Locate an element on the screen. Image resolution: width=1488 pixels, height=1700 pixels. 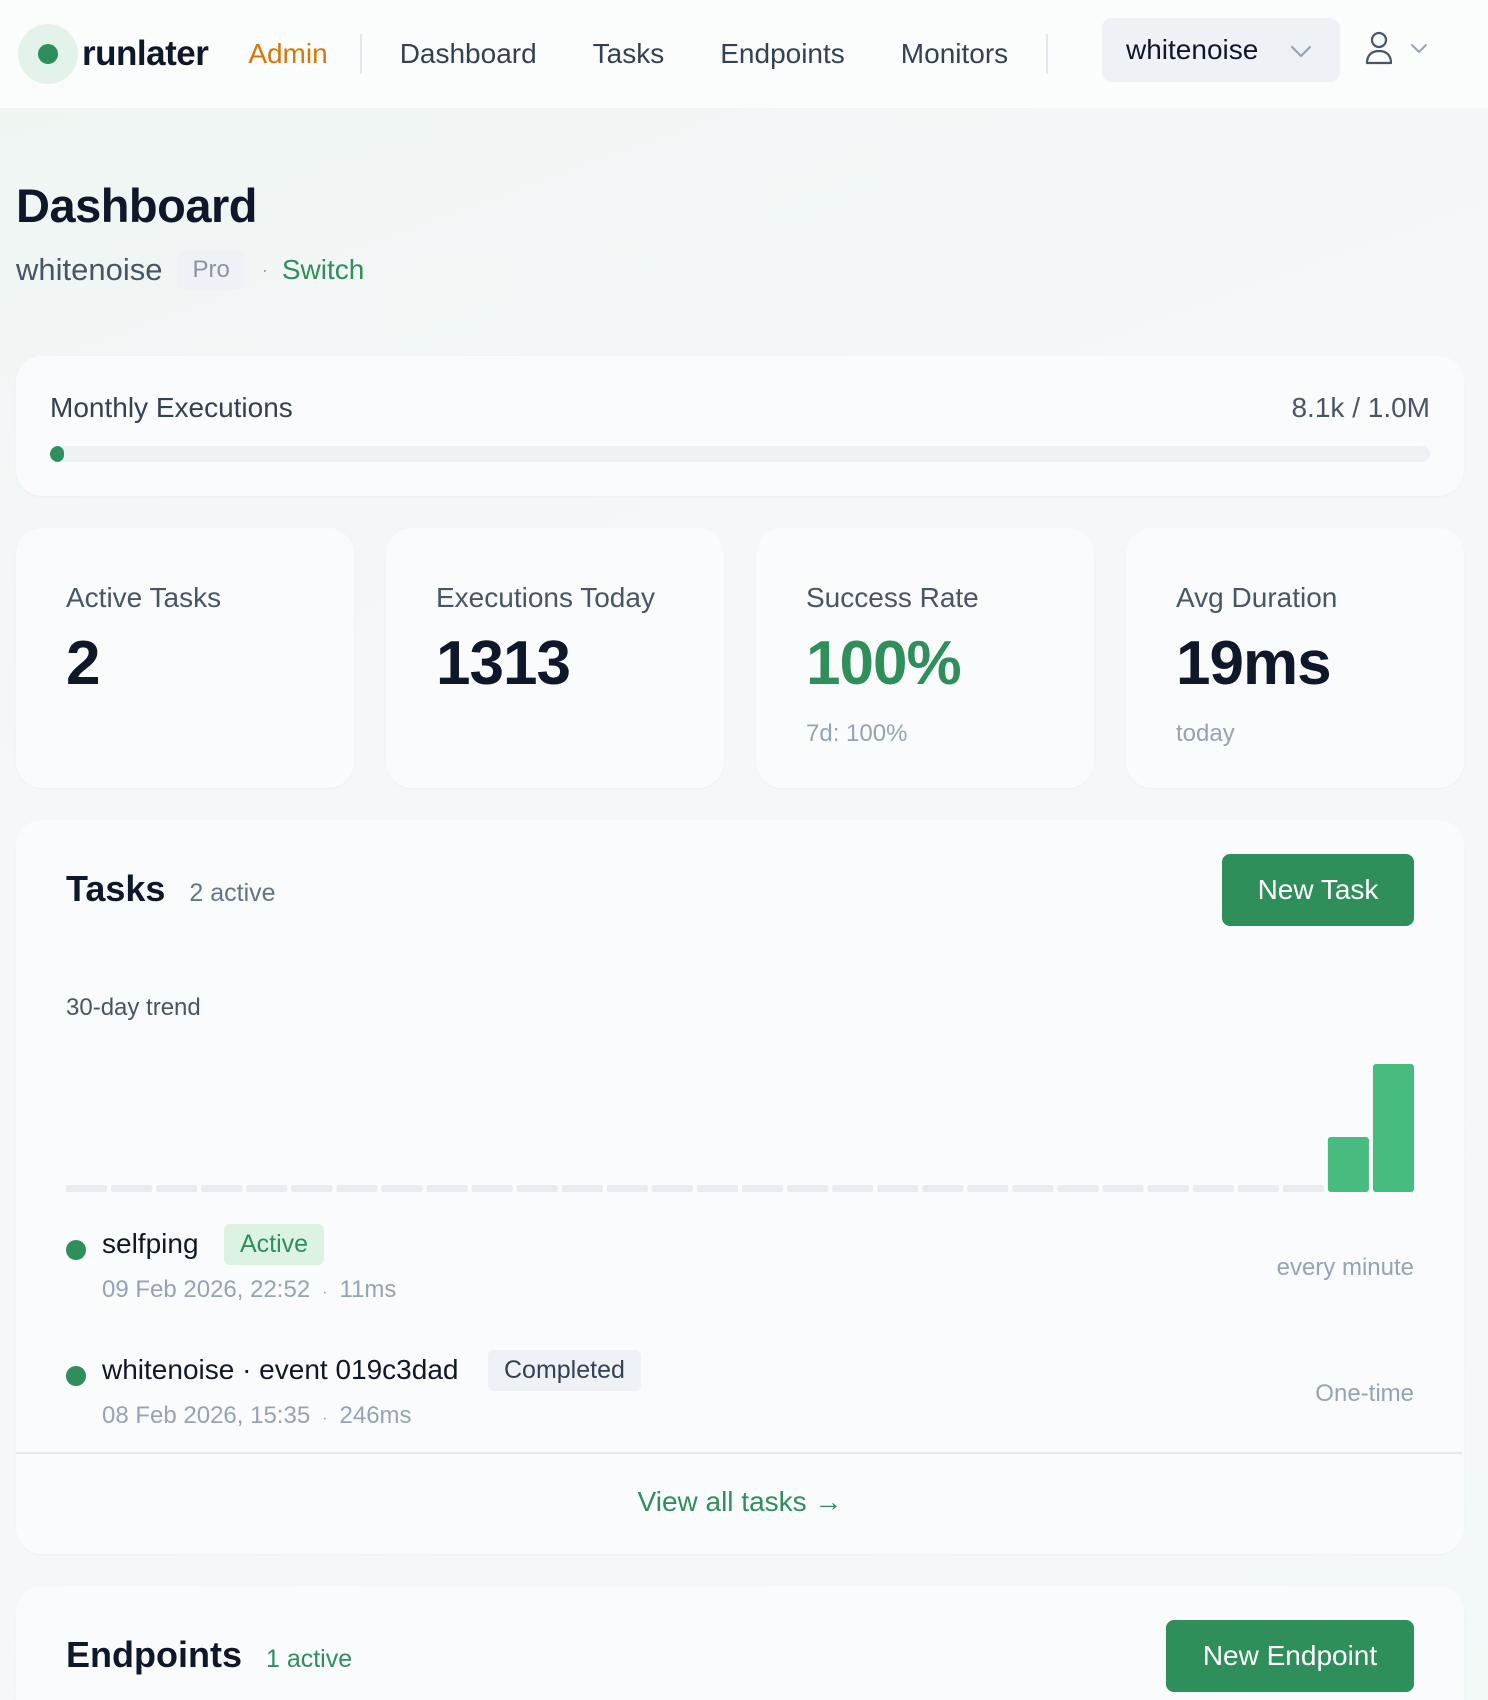
usage-progress-bar is located at coordinates (740, 454).